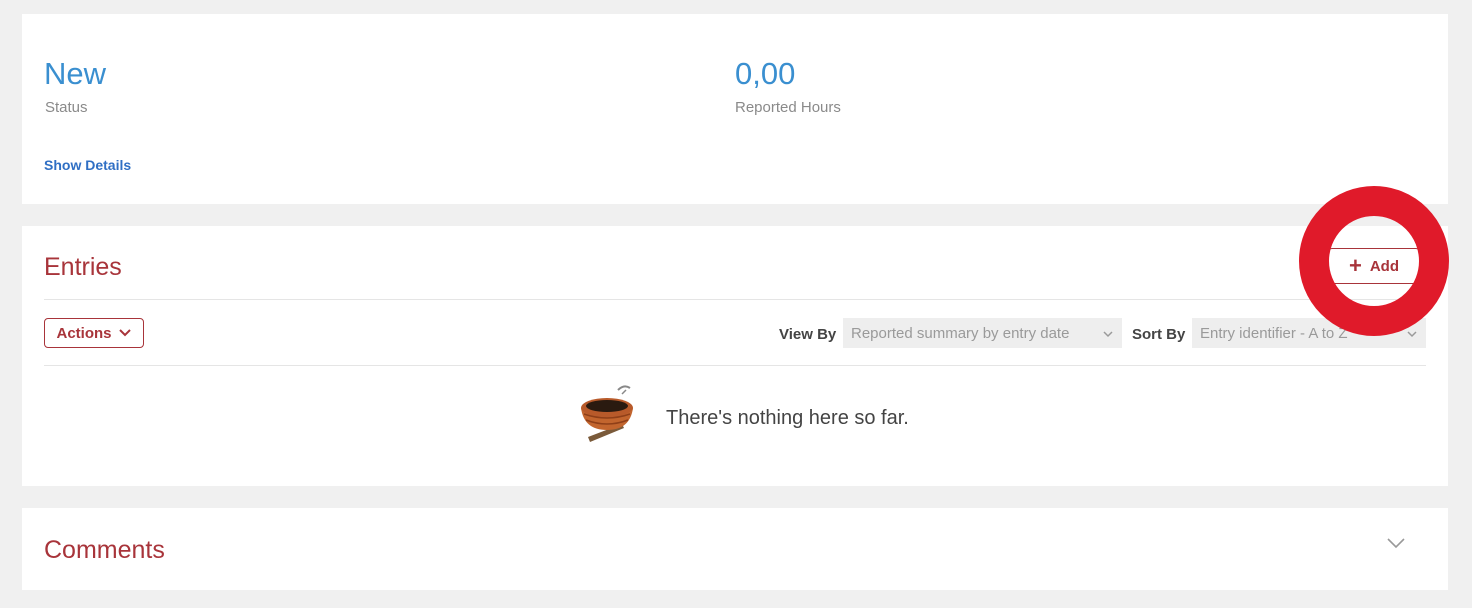 Image resolution: width=1472 pixels, height=608 pixels. I want to click on sort-by-value: Entry identifier - A to Z, so click(1274, 333).